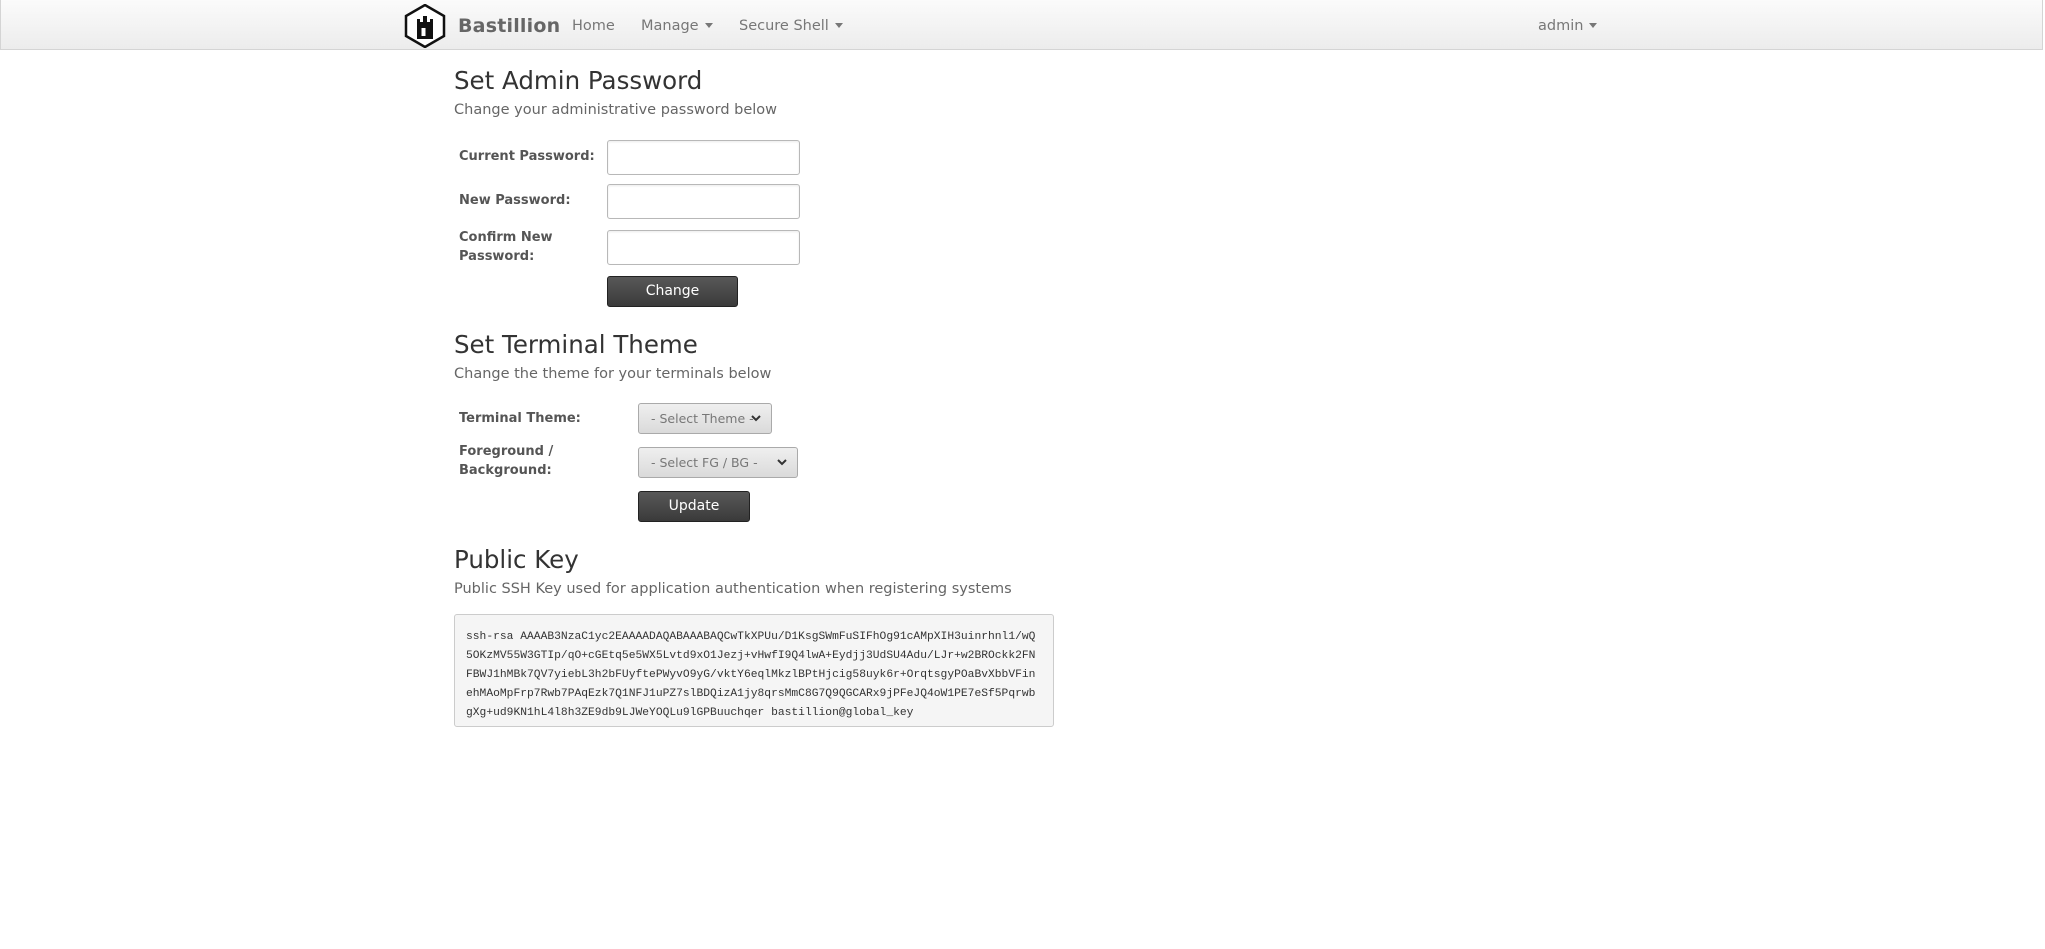 The height and width of the screenshot is (949, 2045). Describe the element at coordinates (672, 302) in the screenshot. I see `change-password-button: Change Password` at that location.